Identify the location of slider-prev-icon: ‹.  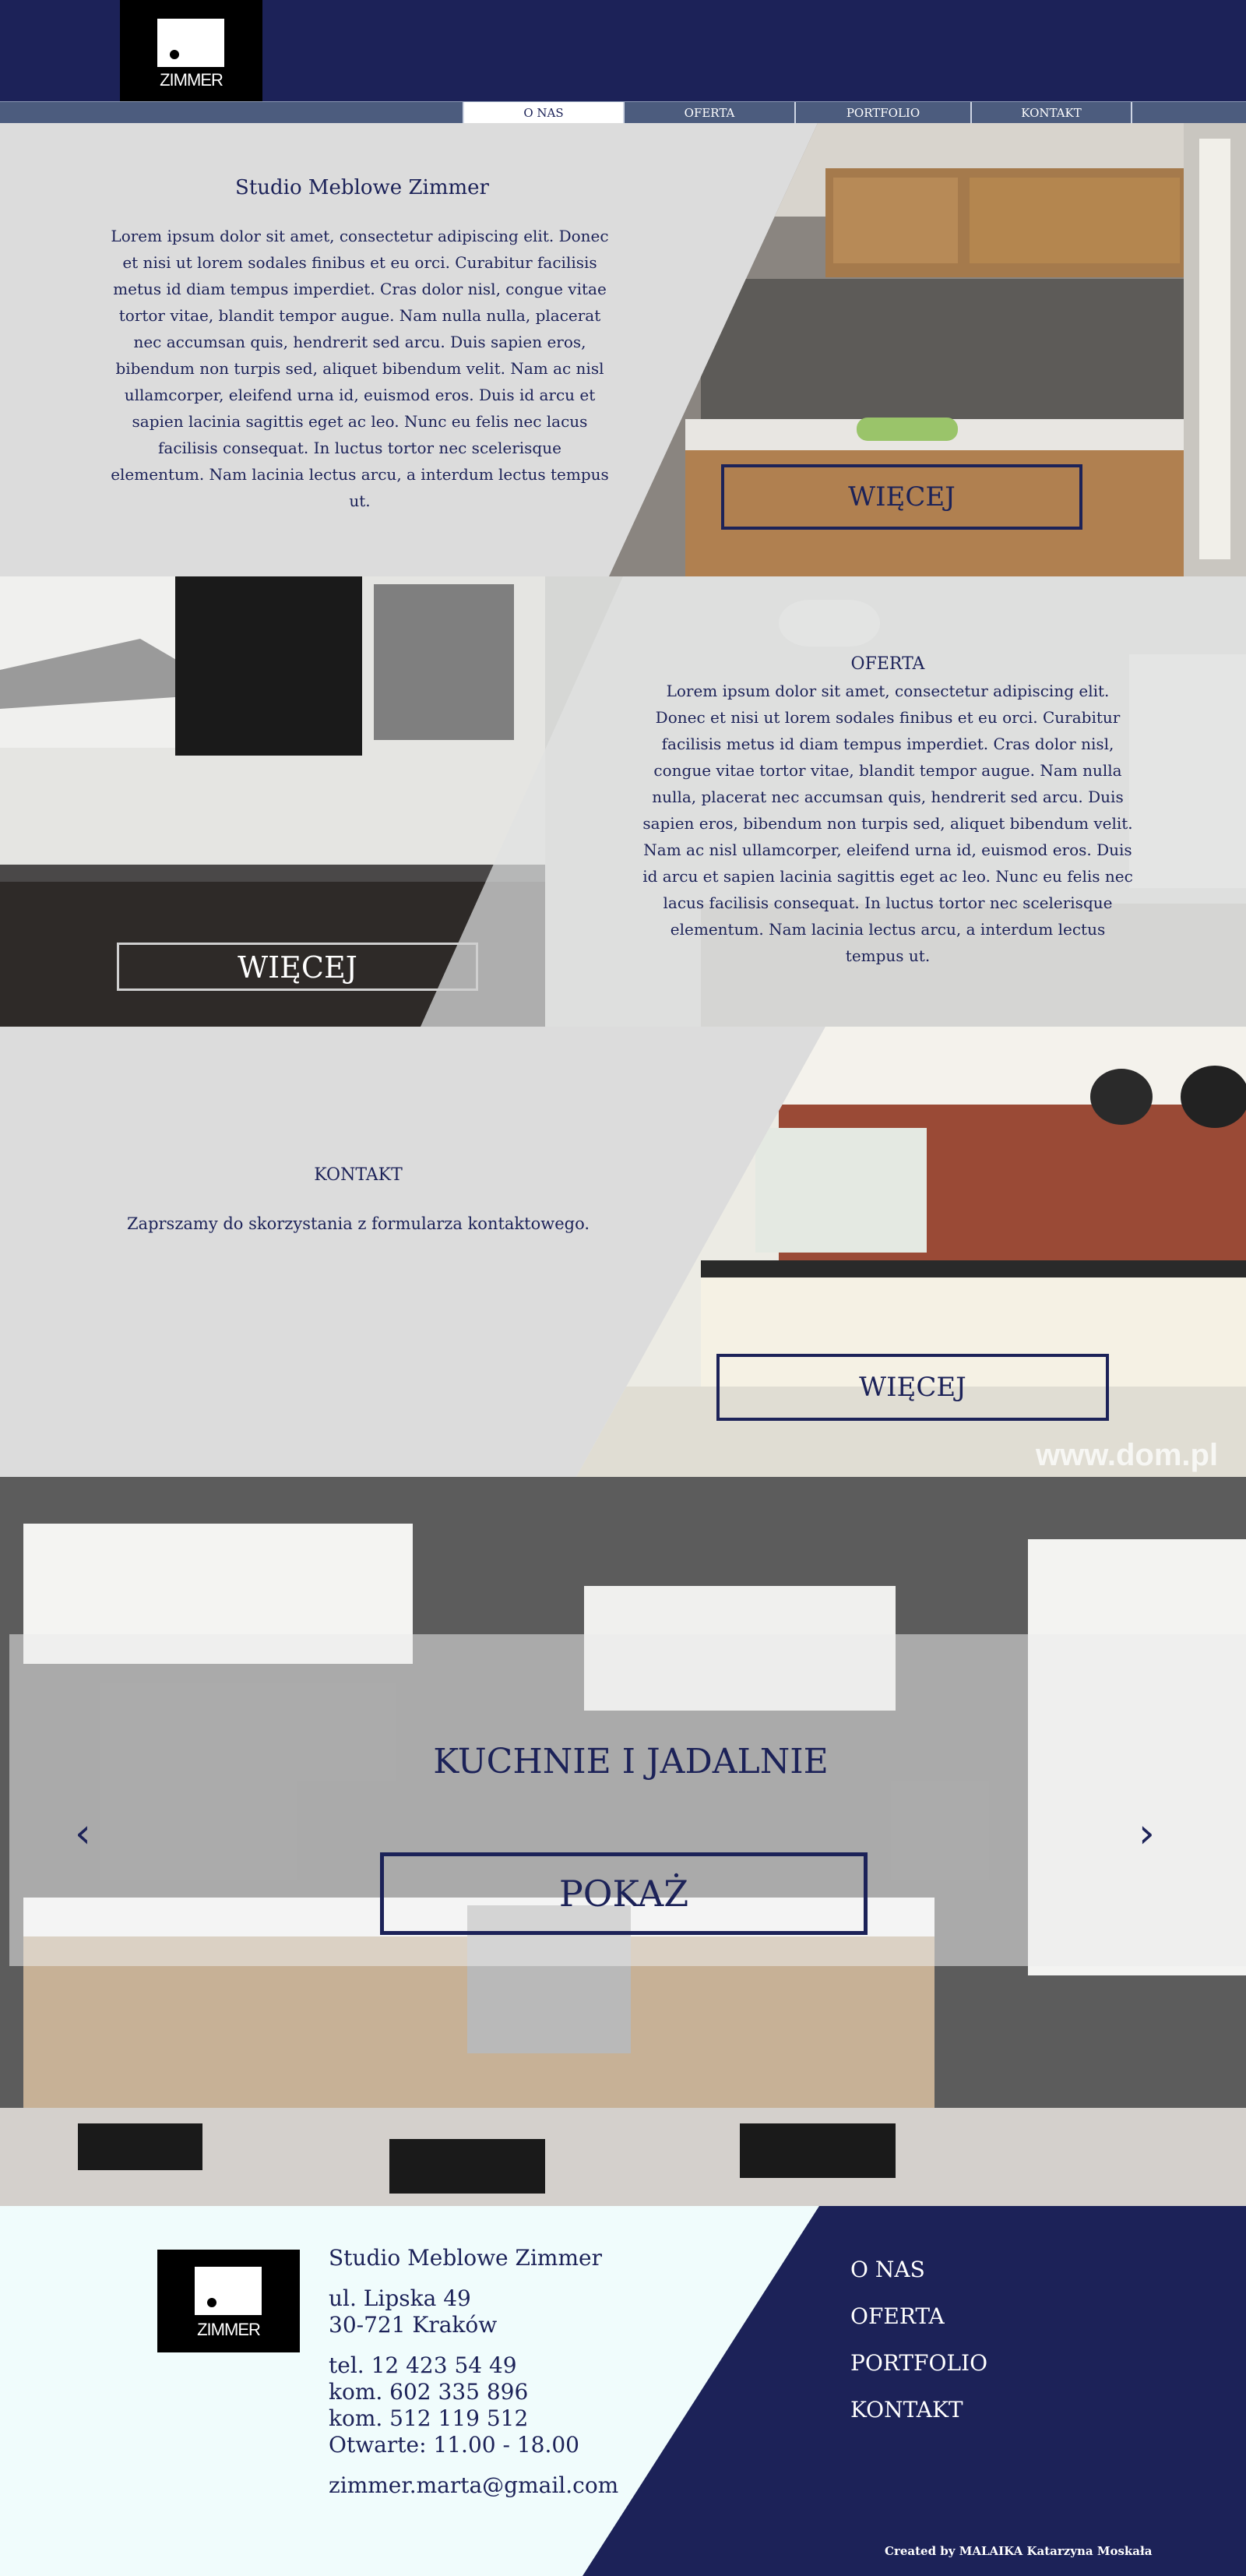
(83, 1833).